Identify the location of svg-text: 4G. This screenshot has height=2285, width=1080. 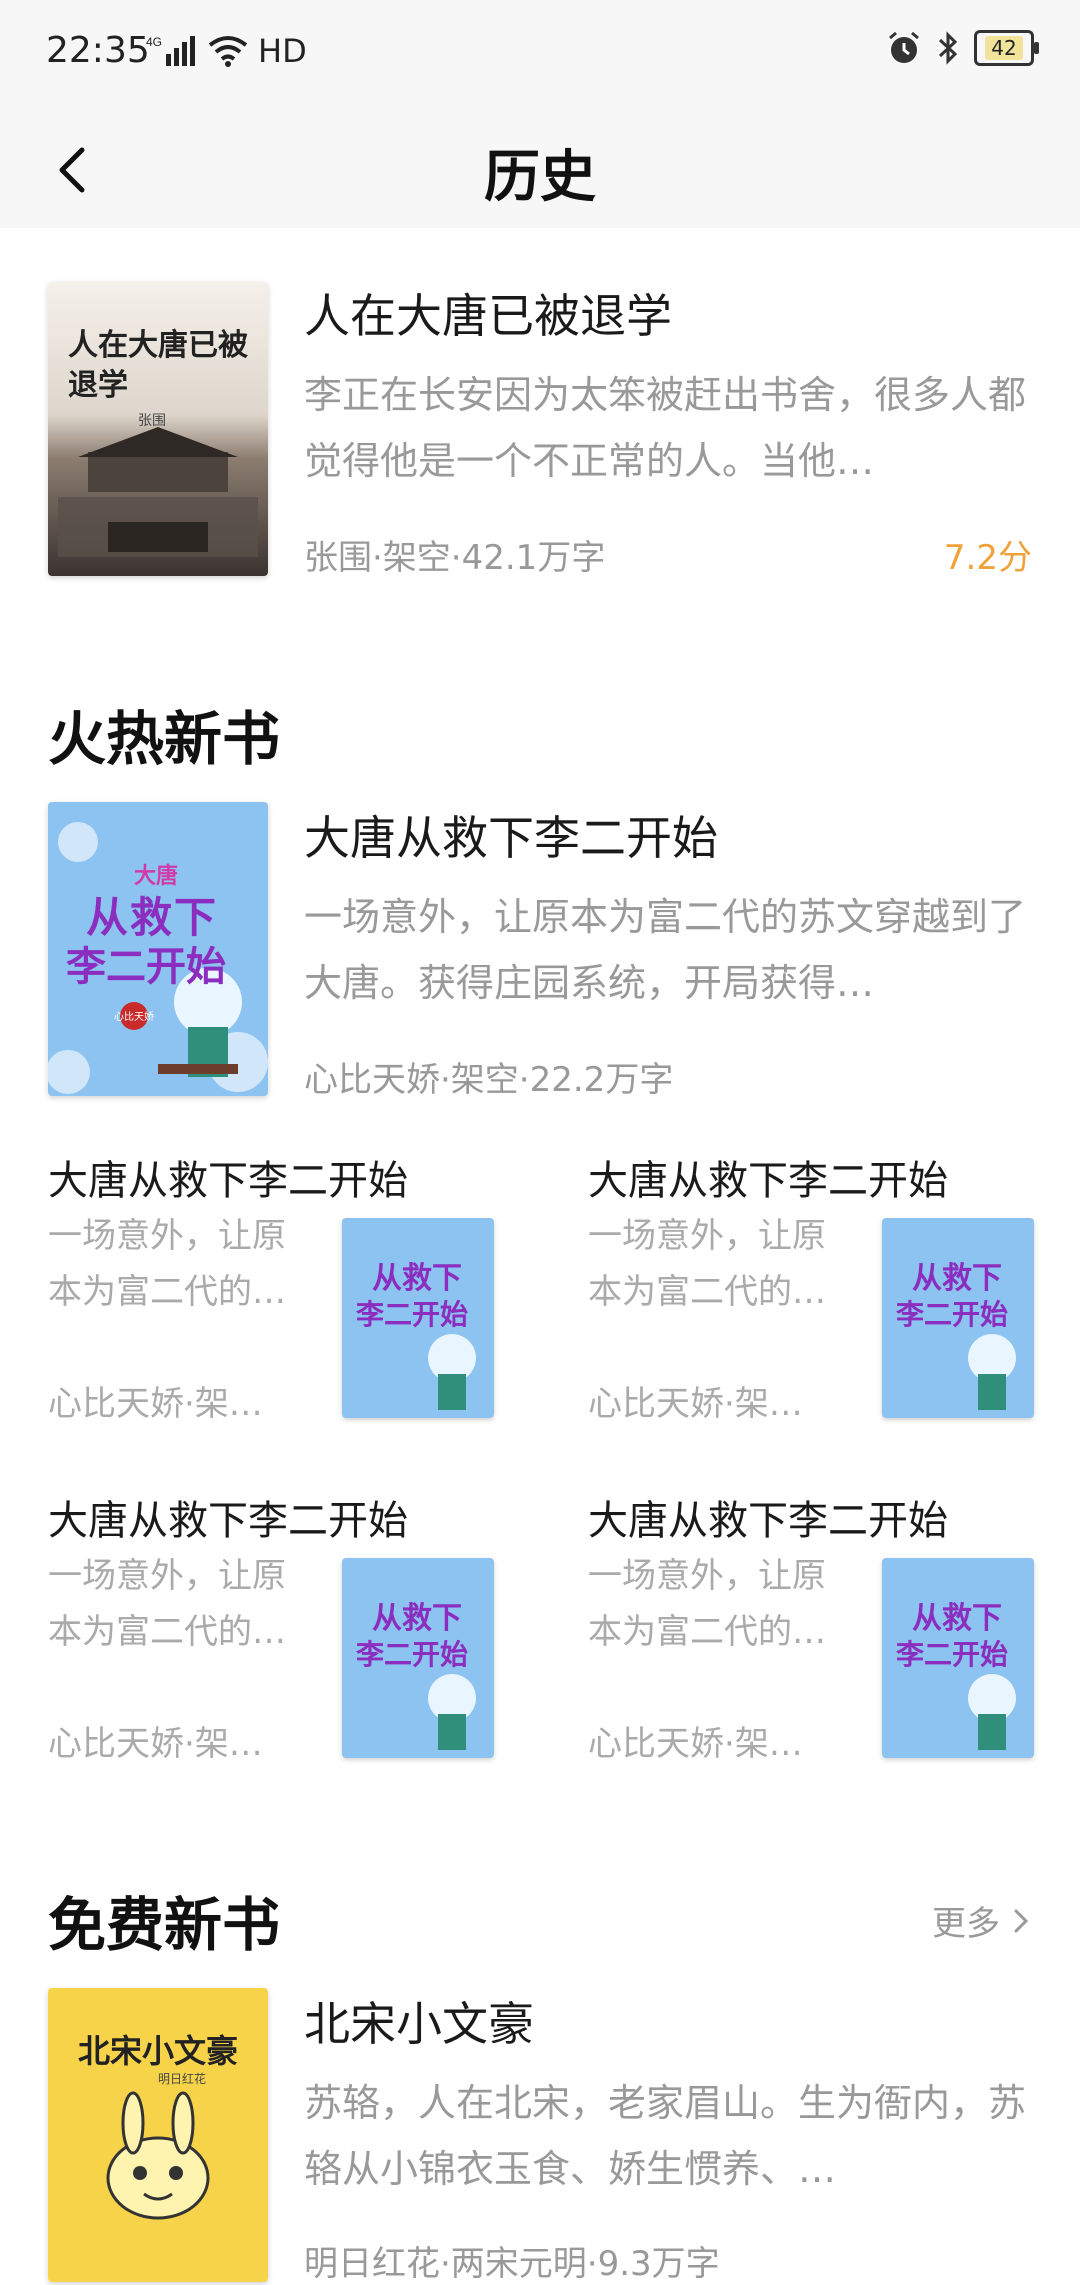
(154, 42).